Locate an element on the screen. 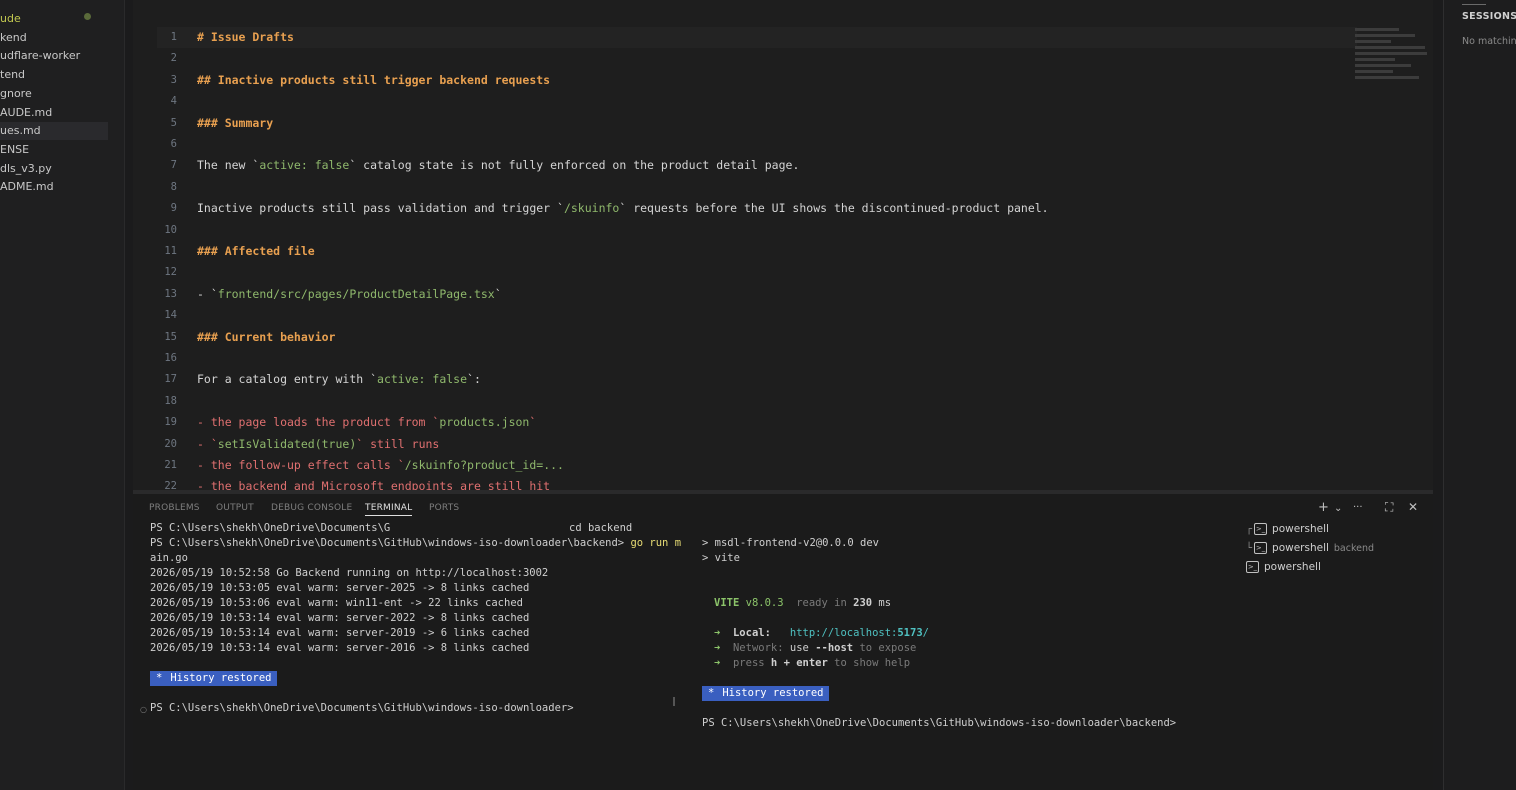 Image resolution: width=1516 pixels, height=790 pixels. tab-problems: PROBLEMS is located at coordinates (174, 508).